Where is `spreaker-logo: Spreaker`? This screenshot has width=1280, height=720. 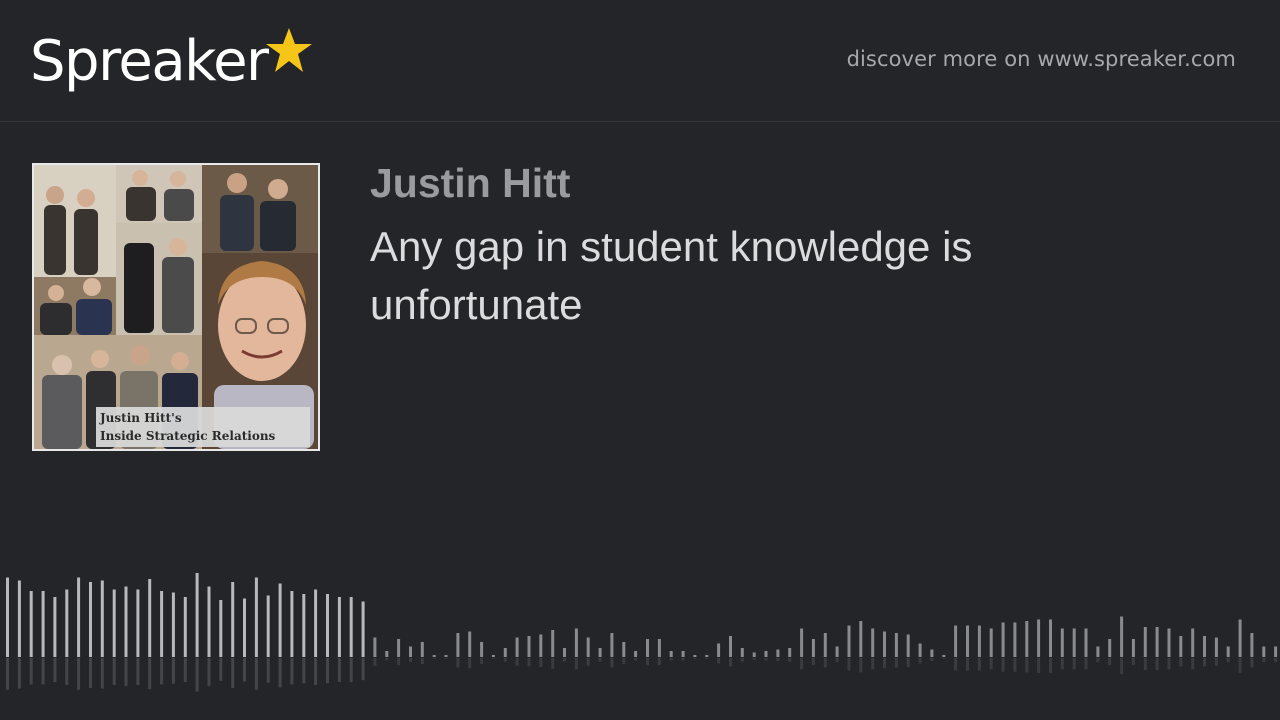
spreaker-logo: Spreaker is located at coordinates (172, 62).